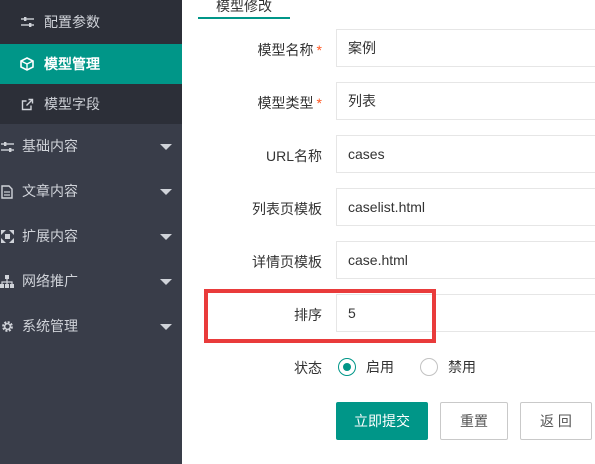 The height and width of the screenshot is (464, 595). I want to click on sidebar-group-label: 系统管理, so click(50, 326).